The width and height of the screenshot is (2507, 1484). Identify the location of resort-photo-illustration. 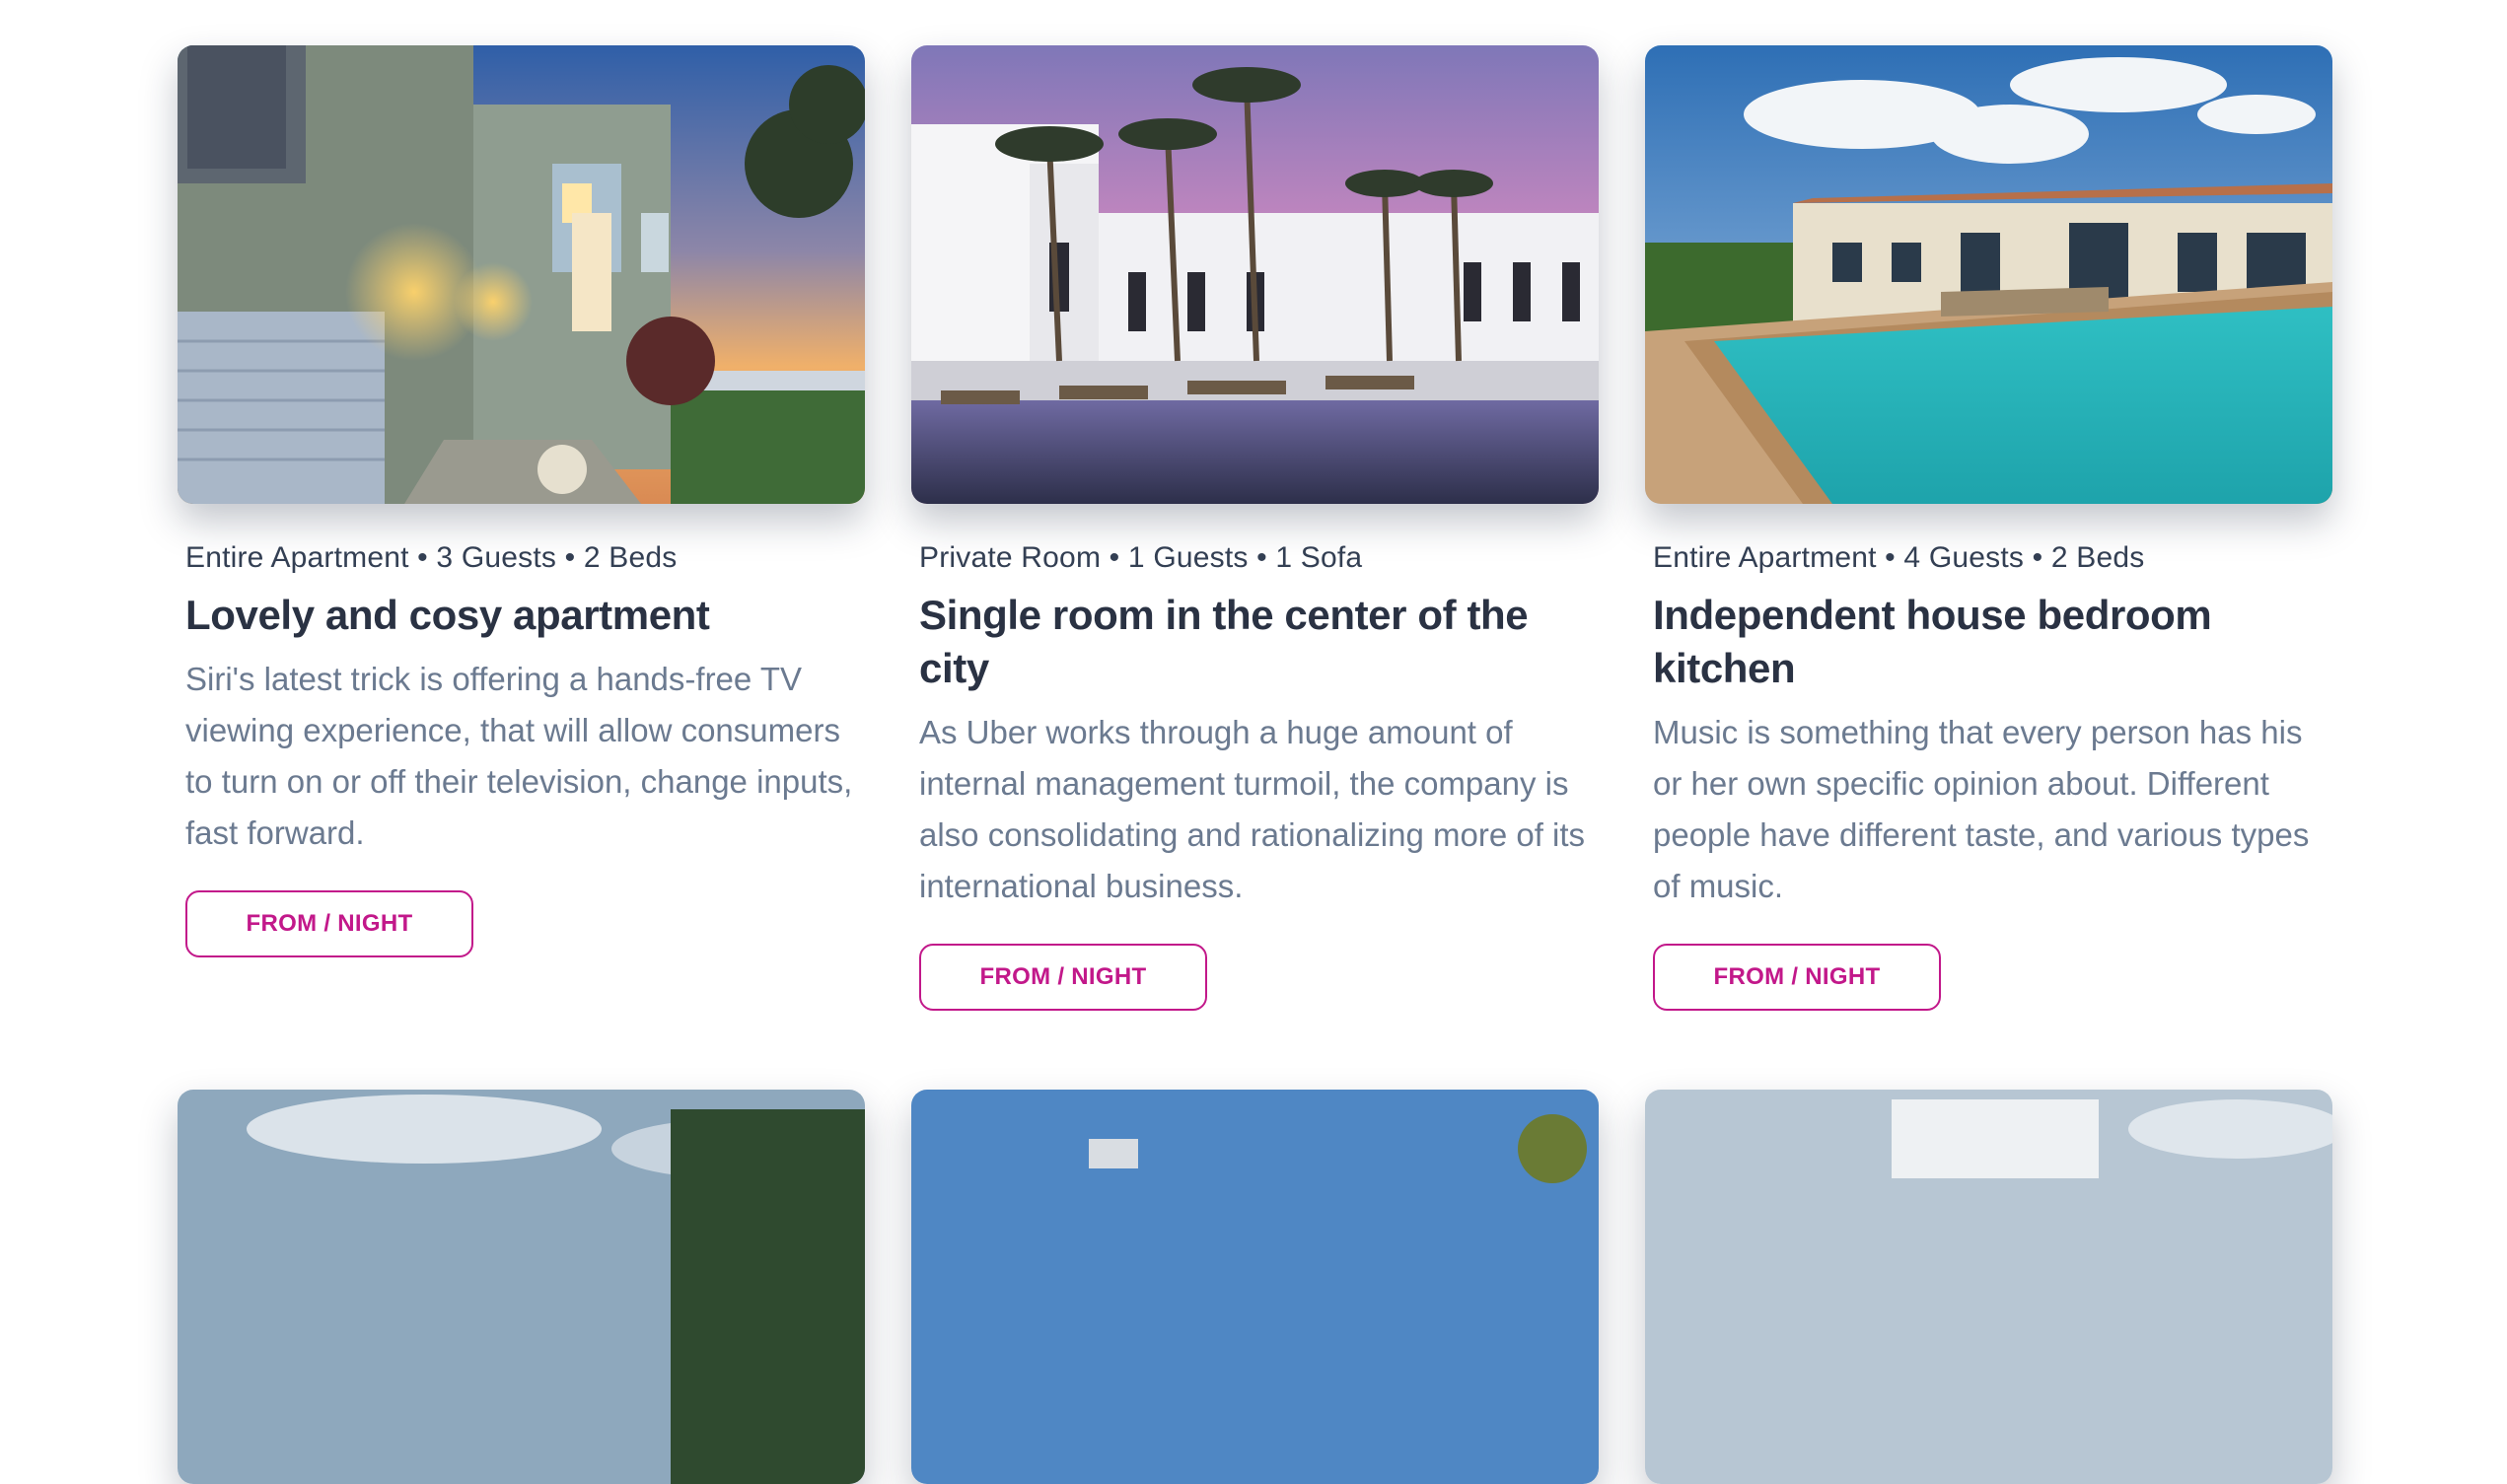
(1255, 274).